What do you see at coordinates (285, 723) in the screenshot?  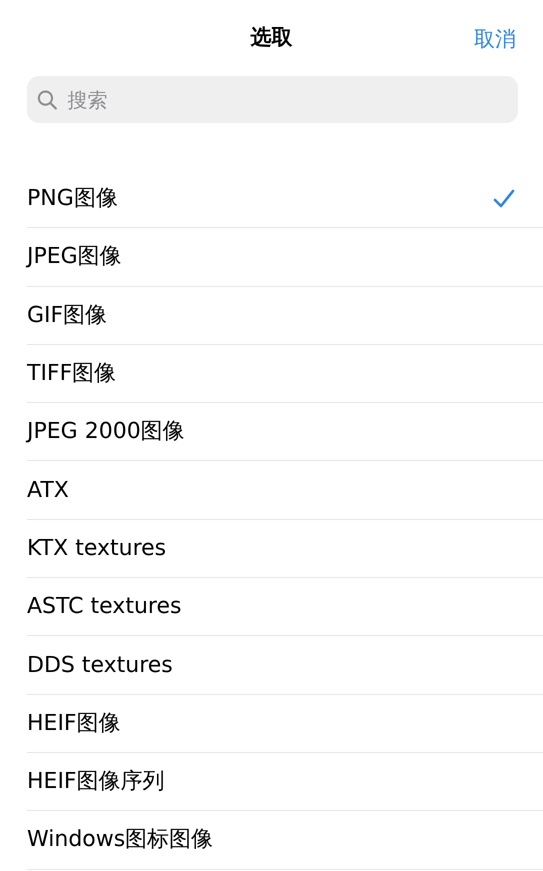 I see `format-list-item: HEIF图像` at bounding box center [285, 723].